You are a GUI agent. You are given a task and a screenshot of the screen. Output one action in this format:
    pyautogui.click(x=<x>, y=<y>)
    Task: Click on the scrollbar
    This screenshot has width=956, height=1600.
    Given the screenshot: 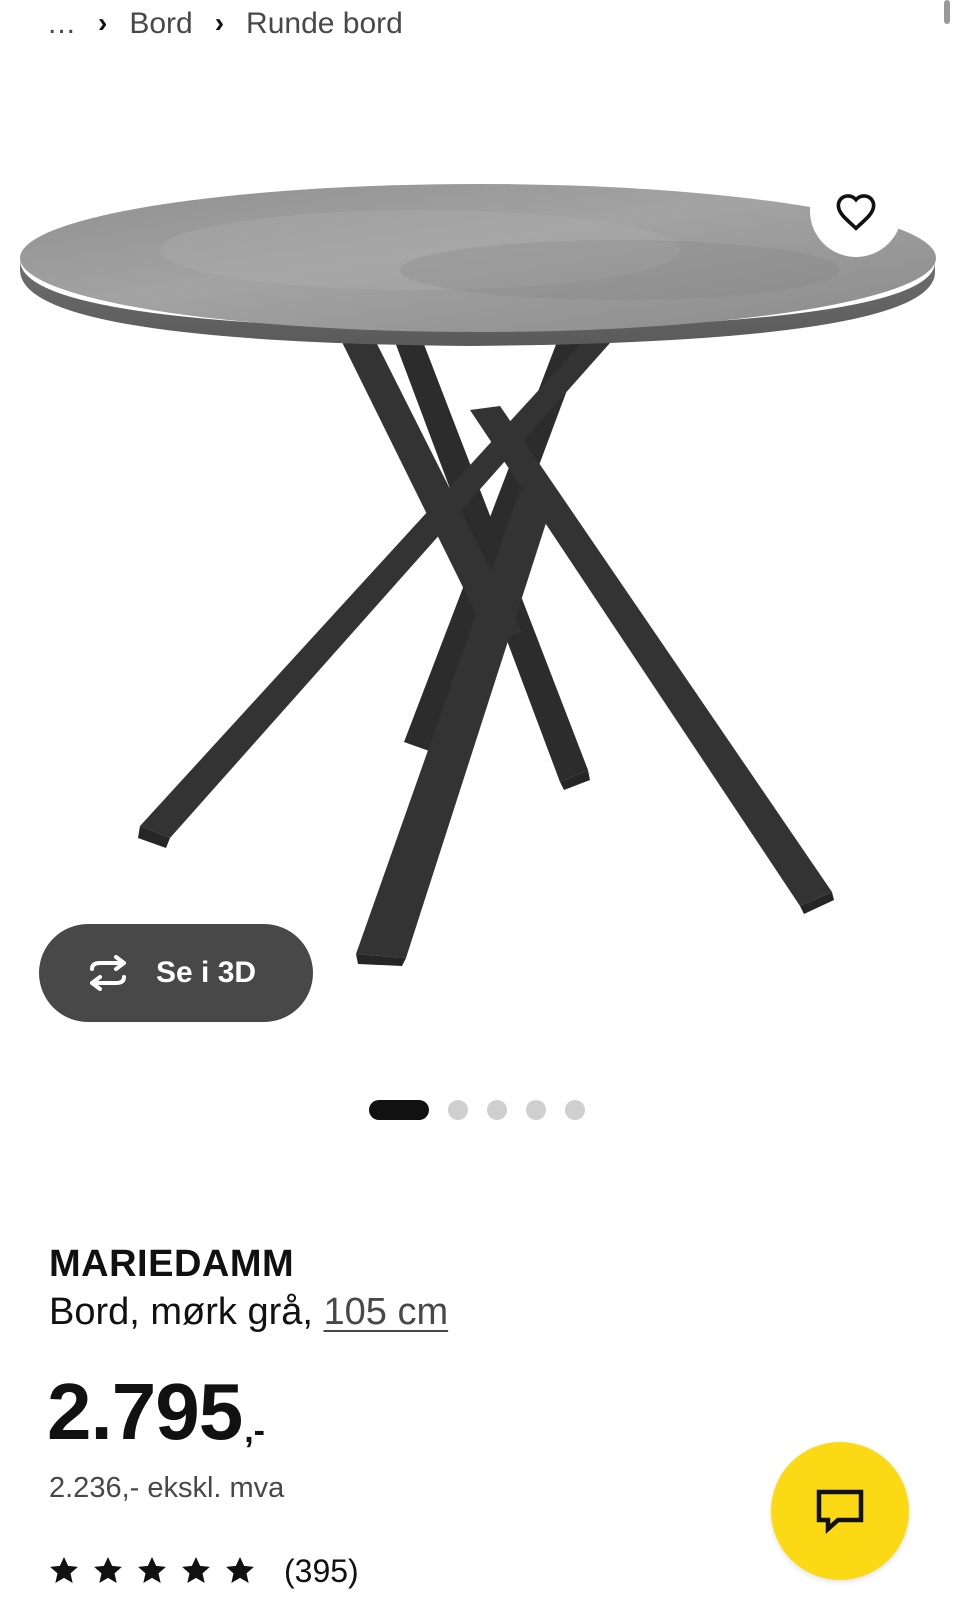 What is the action you would take?
    pyautogui.click(x=947, y=12)
    